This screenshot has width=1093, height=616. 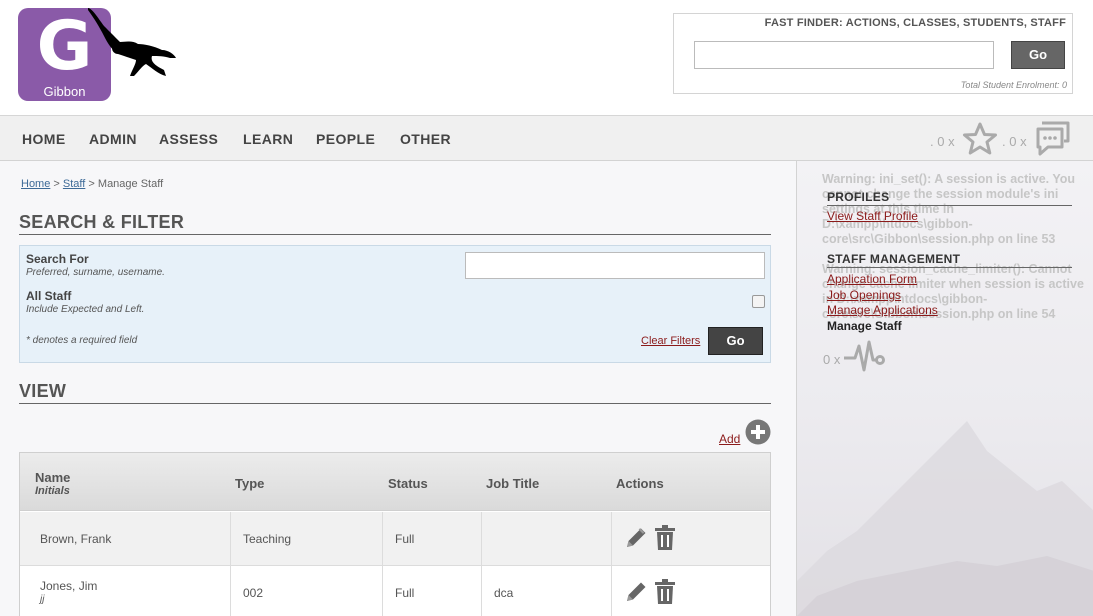 I want to click on table-row: Jones, Jim jj 002 Full dca, so click(x=395, y=591).